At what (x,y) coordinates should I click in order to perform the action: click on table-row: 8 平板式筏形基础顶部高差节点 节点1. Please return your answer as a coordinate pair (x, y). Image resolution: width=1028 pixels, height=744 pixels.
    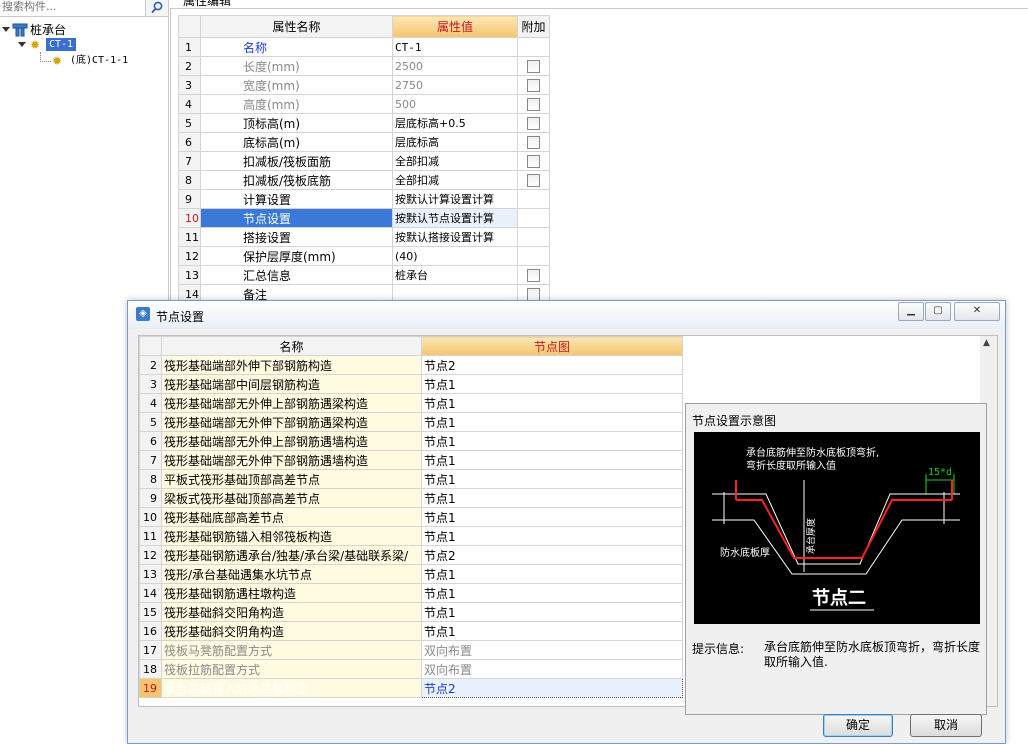
    Looking at the image, I should click on (411, 479).